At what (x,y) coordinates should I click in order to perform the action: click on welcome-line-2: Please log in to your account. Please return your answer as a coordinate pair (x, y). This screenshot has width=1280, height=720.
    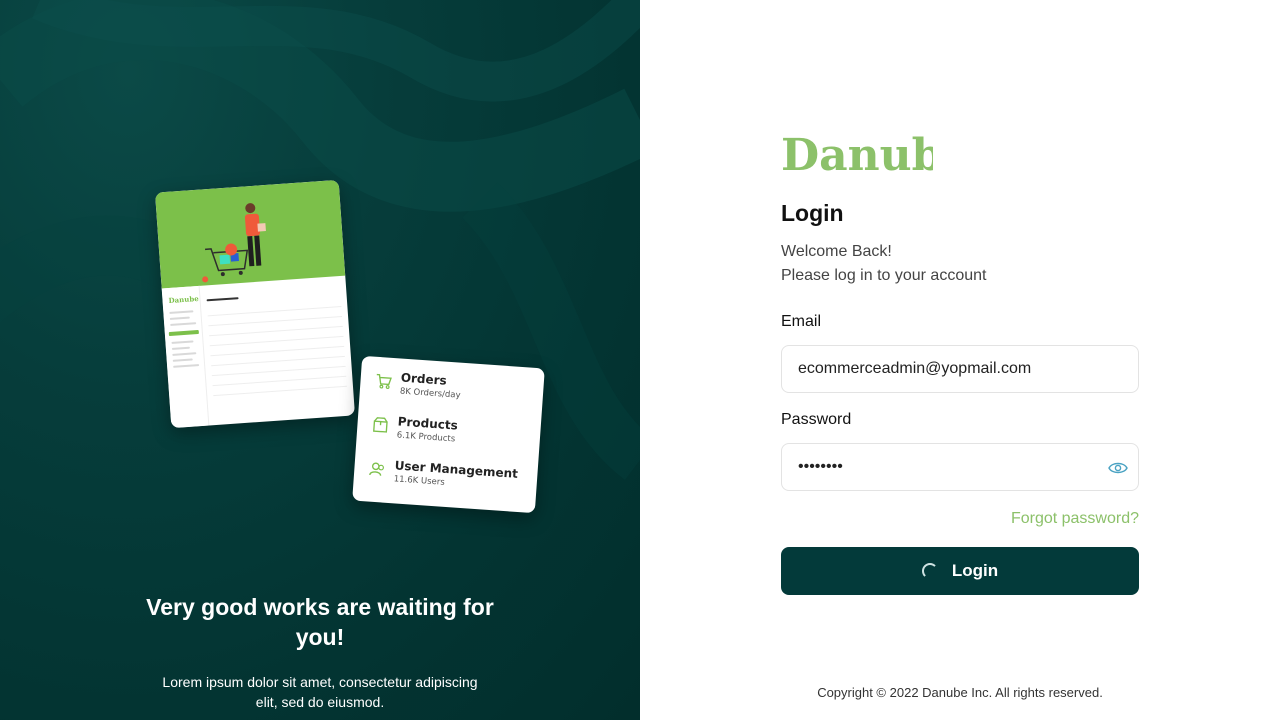
    Looking at the image, I should click on (884, 275).